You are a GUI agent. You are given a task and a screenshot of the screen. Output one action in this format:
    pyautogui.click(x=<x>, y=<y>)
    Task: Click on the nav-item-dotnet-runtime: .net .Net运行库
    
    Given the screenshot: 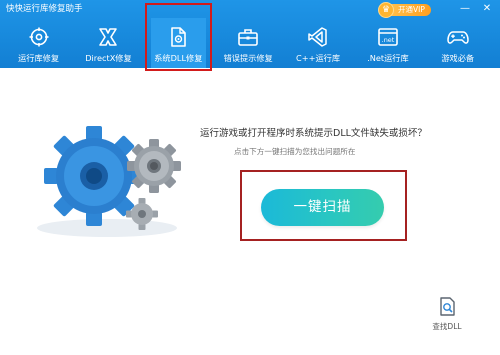 What is the action you would take?
    pyautogui.click(x=387, y=43)
    